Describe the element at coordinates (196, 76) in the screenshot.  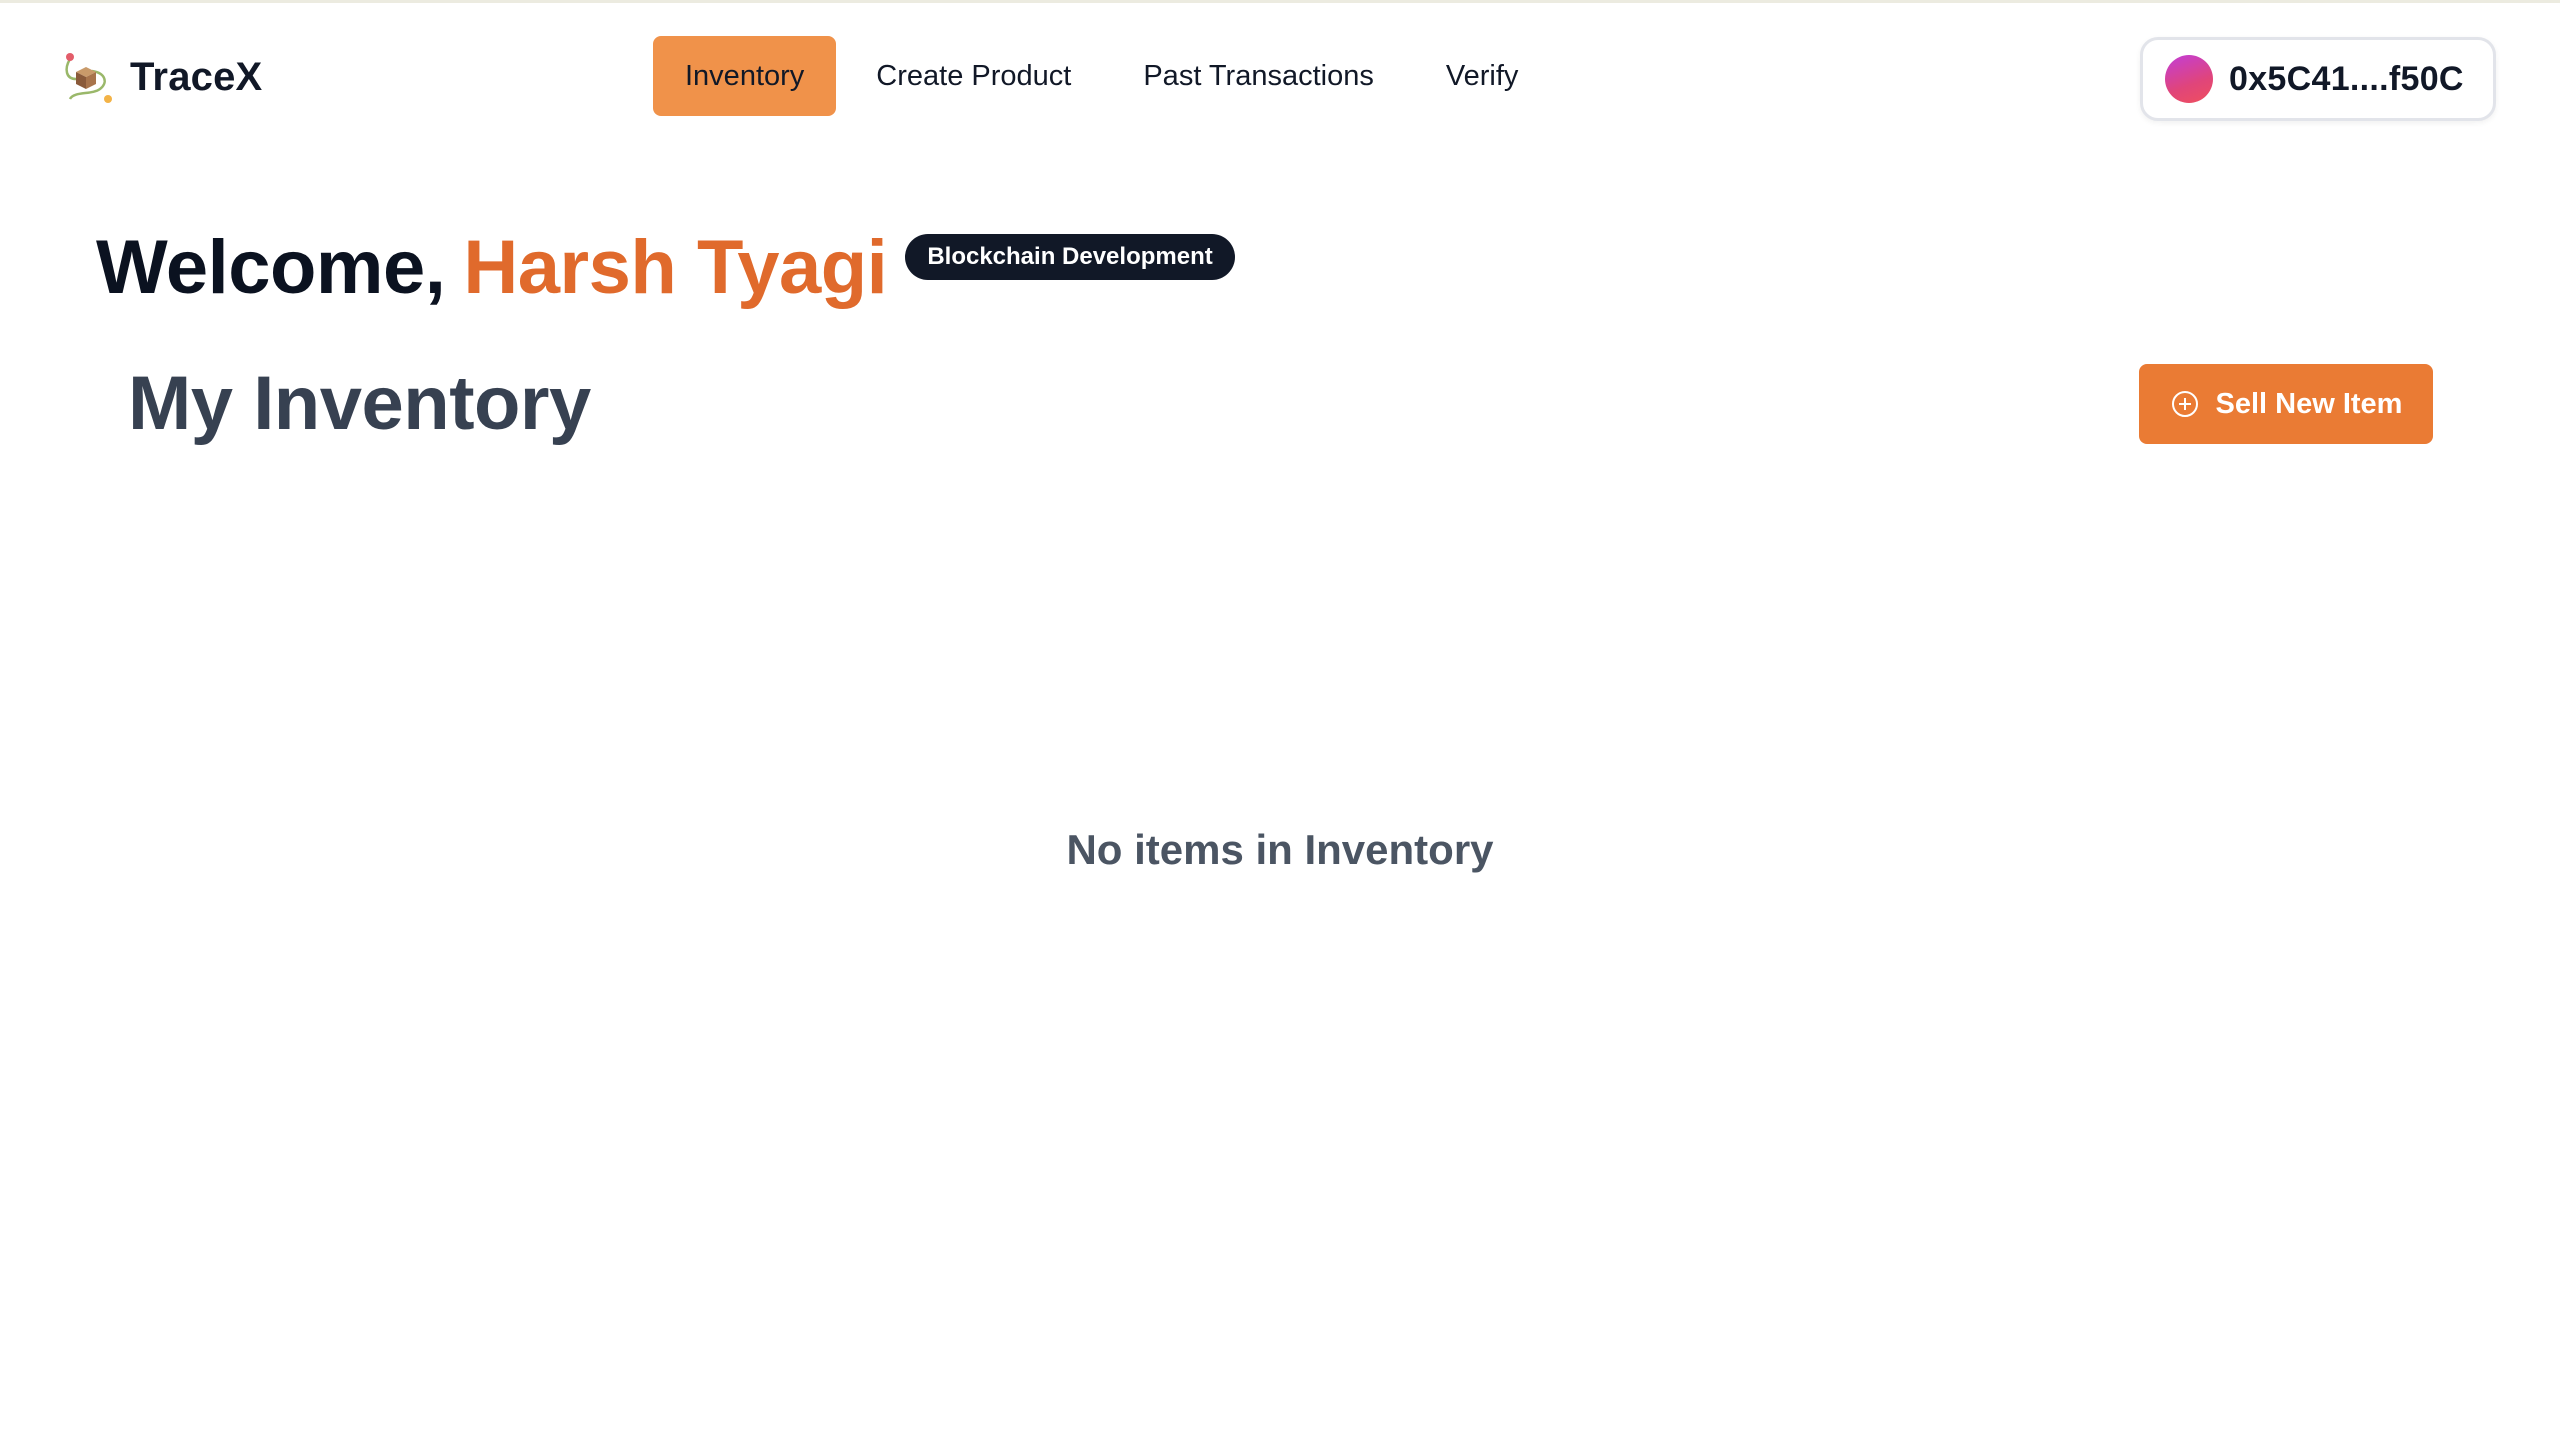
I see `brand-name: TraceX` at that location.